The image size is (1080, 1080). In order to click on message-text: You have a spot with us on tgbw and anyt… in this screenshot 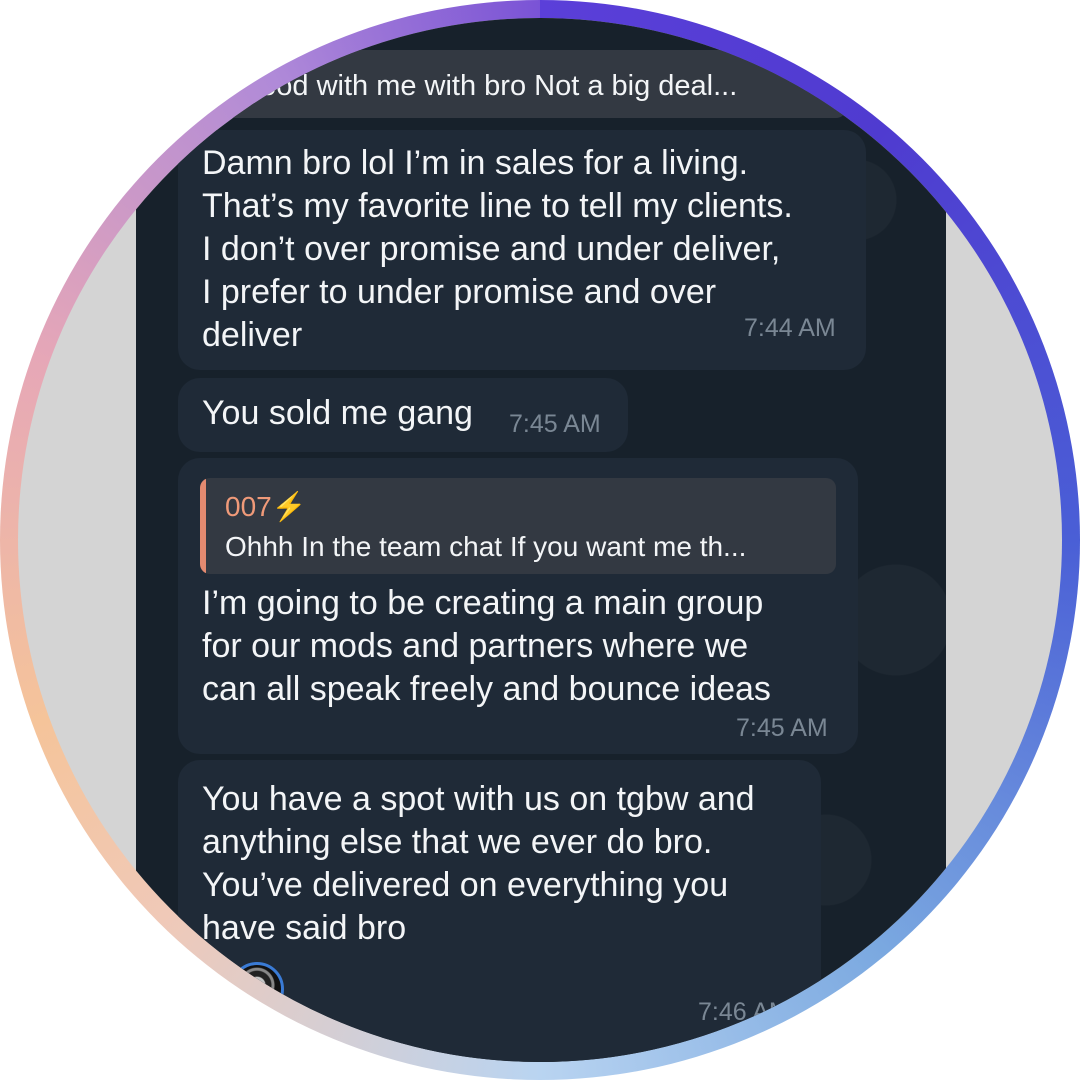, I will do `click(478, 863)`.